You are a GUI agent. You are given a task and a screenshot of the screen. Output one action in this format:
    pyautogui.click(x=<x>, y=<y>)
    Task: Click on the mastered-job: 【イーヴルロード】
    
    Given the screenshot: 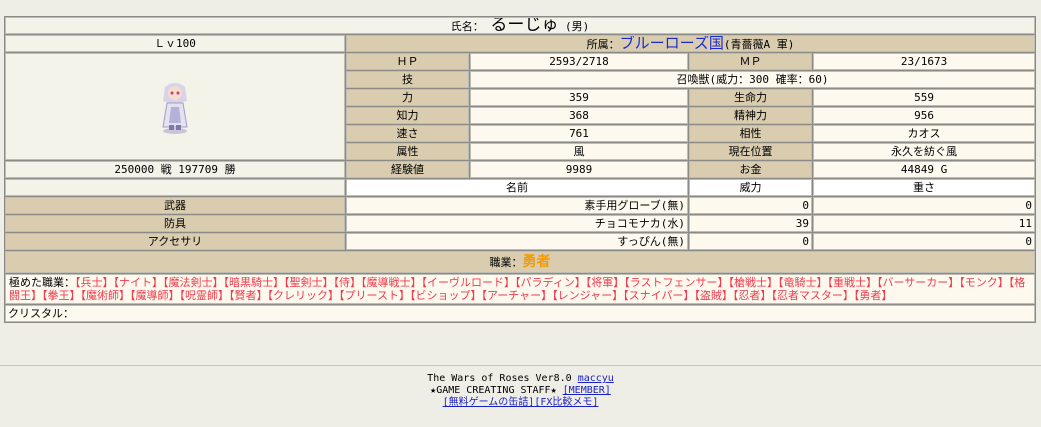 What is the action you would take?
    pyautogui.click(x=468, y=282)
    